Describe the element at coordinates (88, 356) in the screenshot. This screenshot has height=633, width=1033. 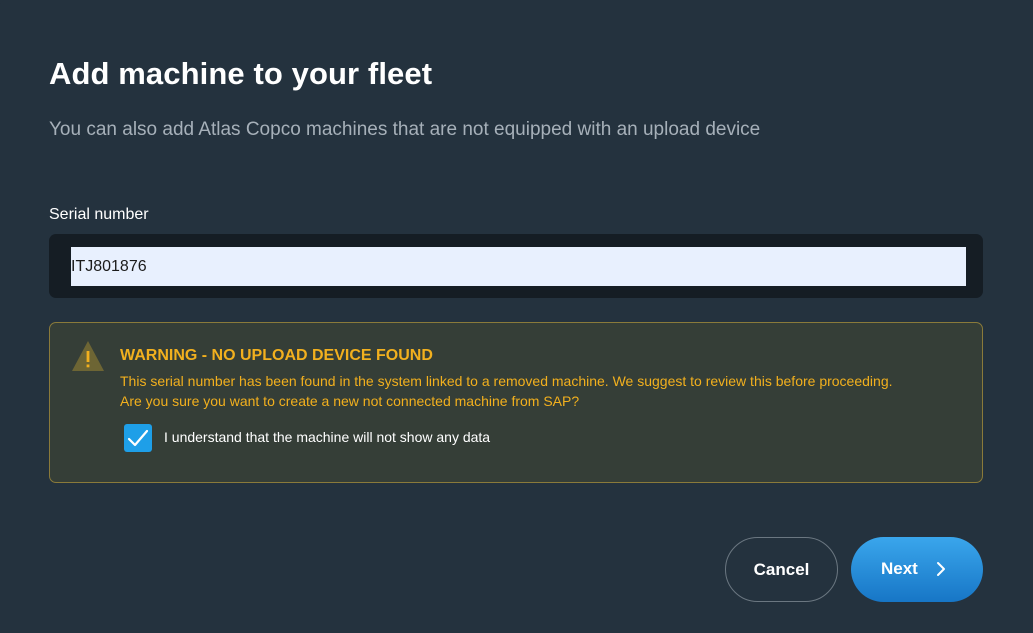
I see `warning-triangle-icon` at that location.